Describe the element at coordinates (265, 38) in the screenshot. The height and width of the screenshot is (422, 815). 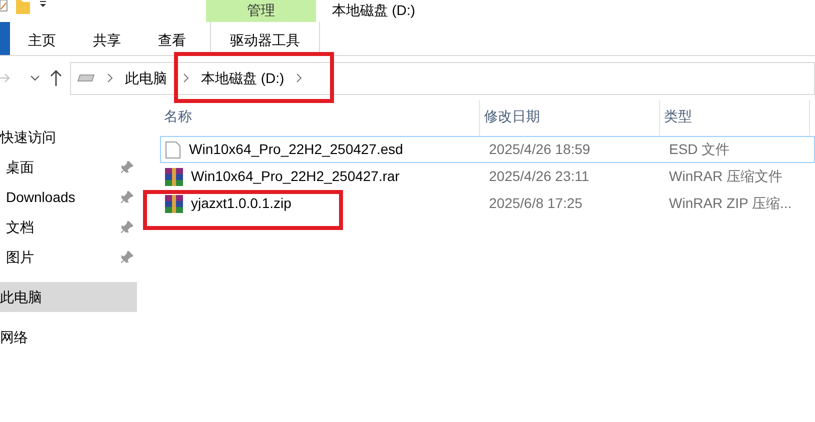
I see `ribbon-tab: 驱动器工具` at that location.